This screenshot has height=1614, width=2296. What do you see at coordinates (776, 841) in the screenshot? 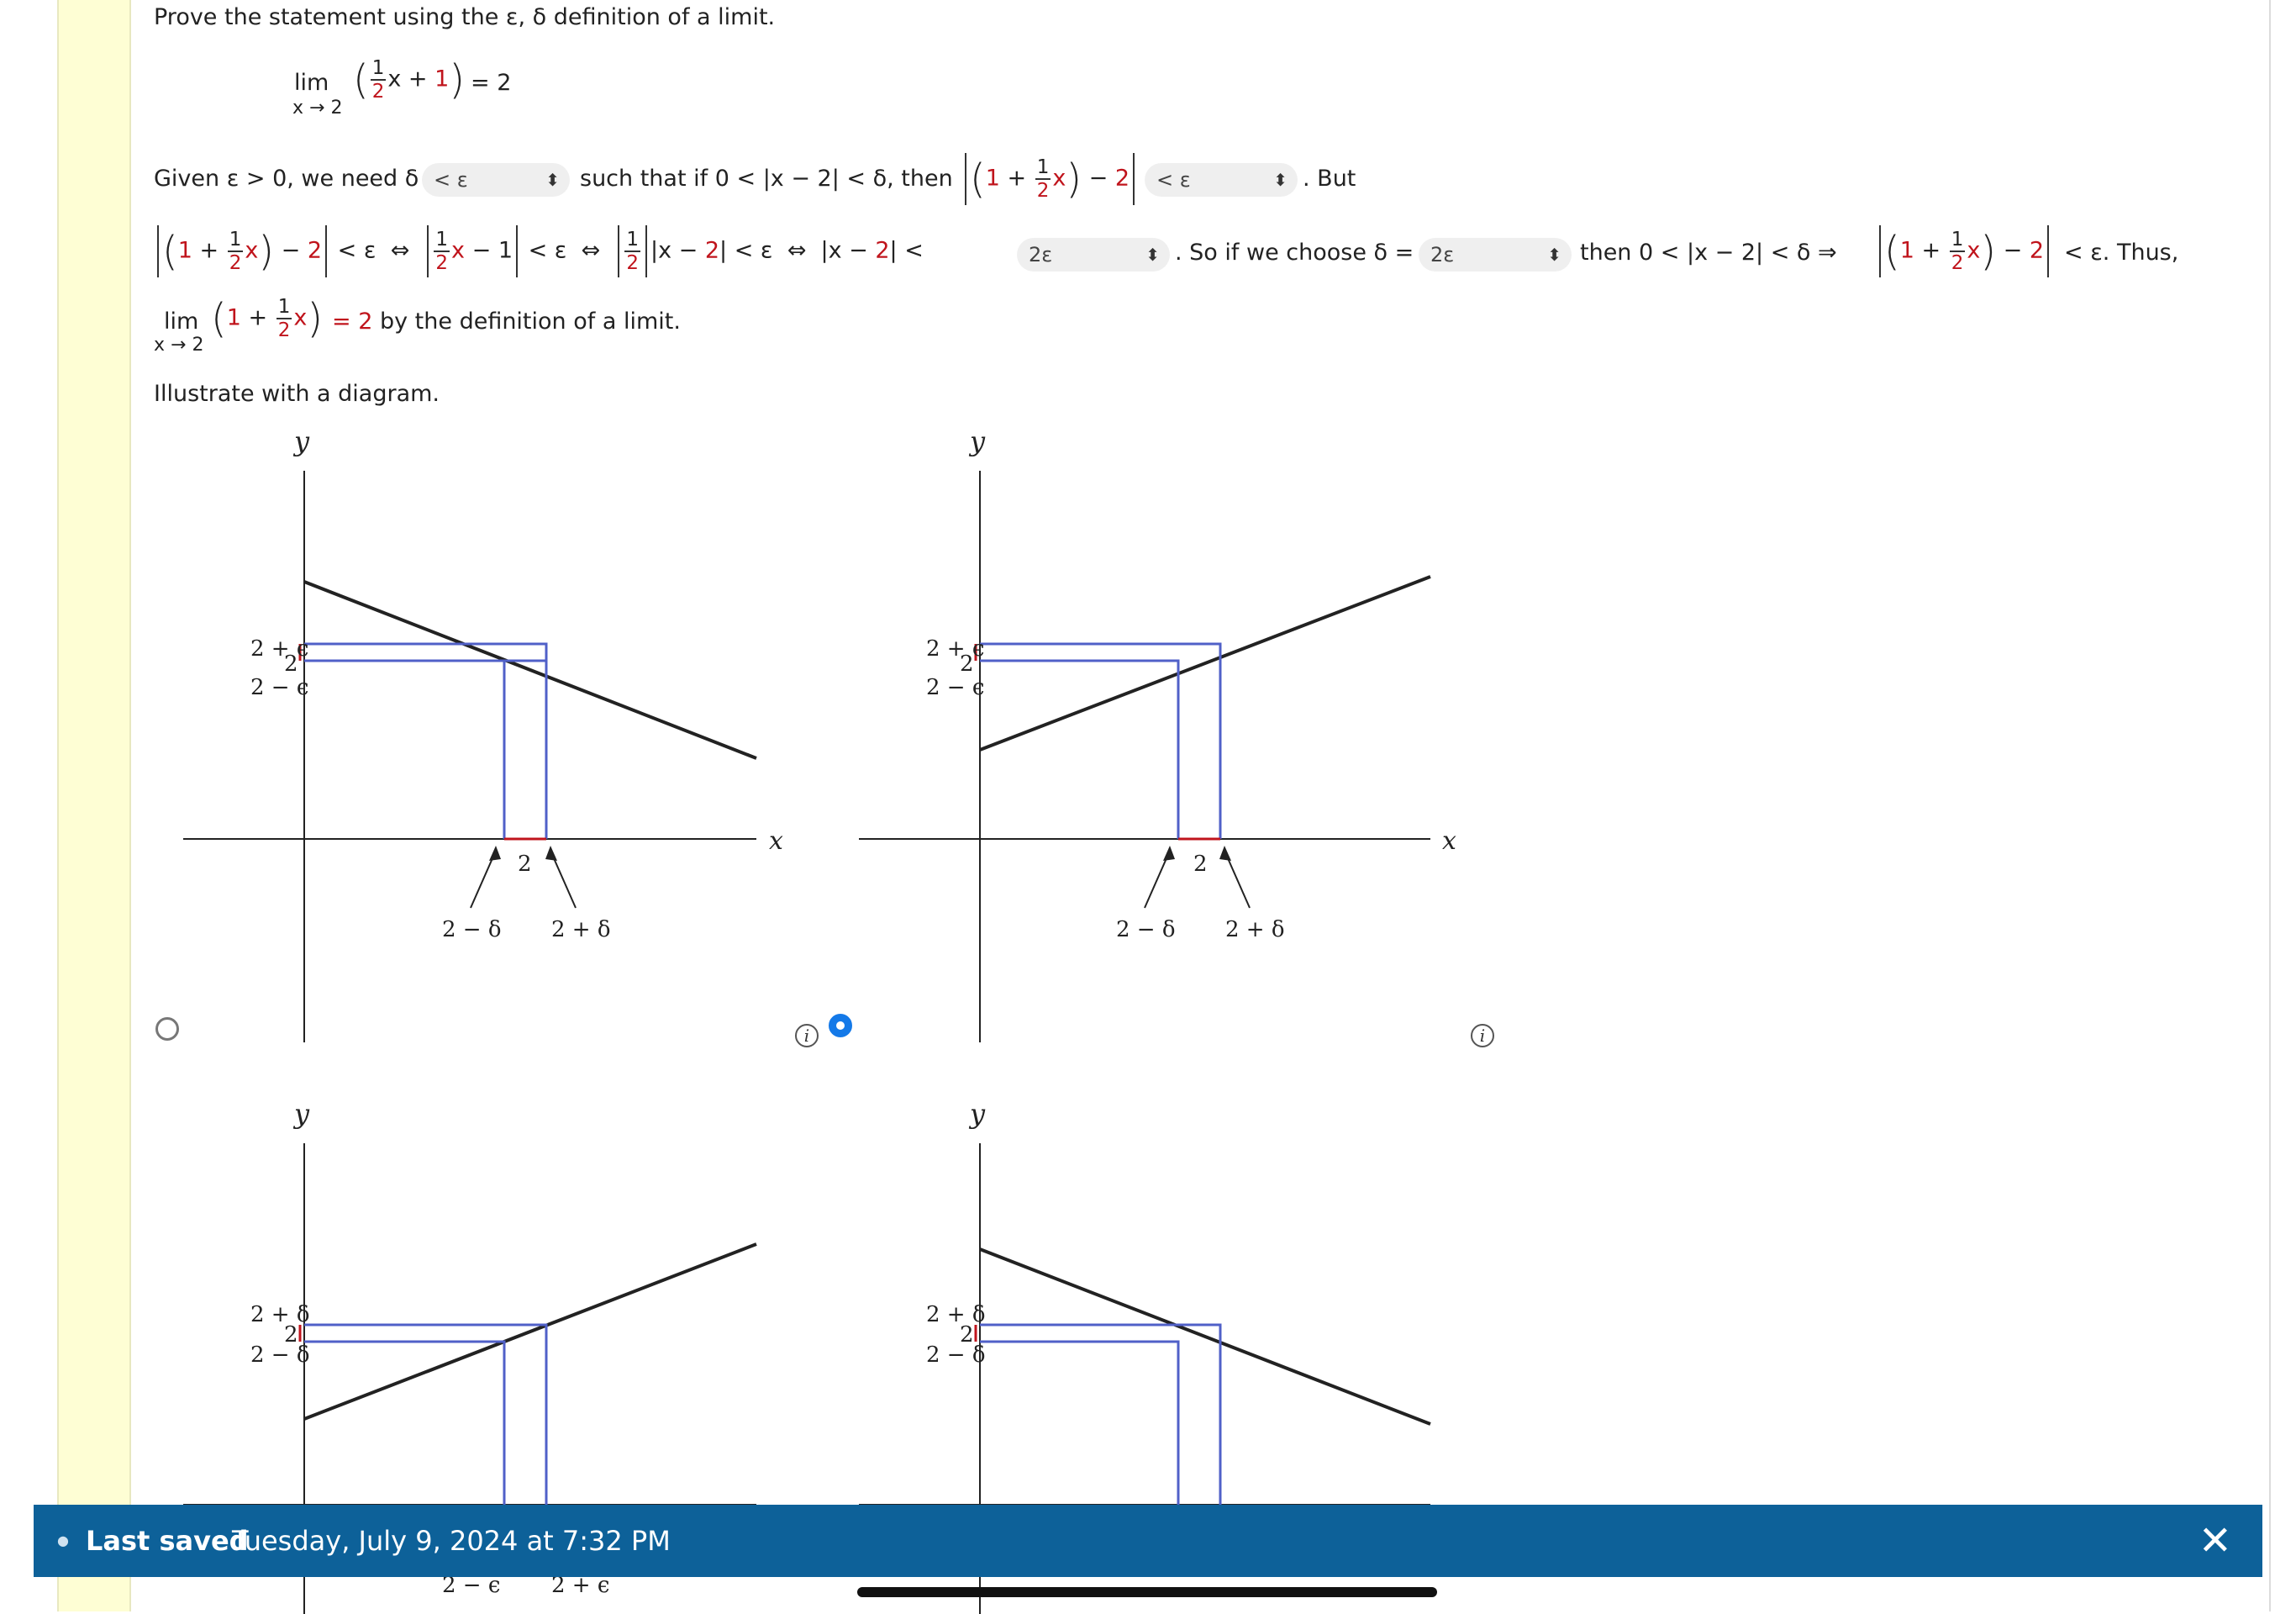
I see `x-axis-label: x` at bounding box center [776, 841].